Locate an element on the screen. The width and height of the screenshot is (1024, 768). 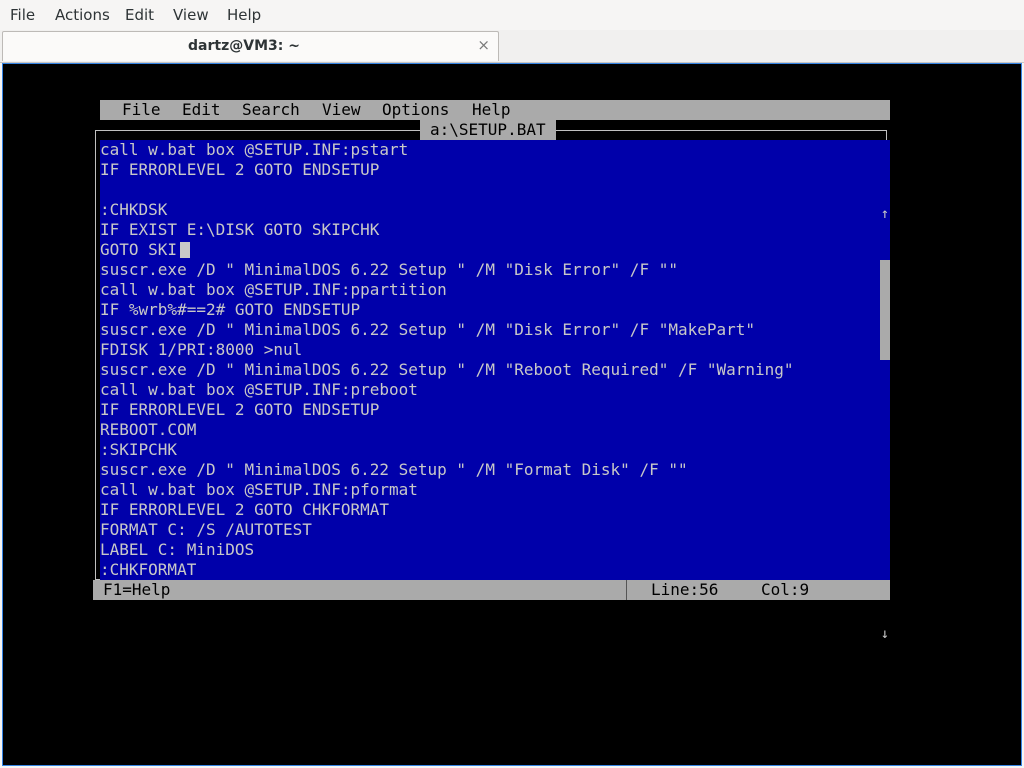
tab-bar: dartz@VM3: ~ × is located at coordinates (512, 46).